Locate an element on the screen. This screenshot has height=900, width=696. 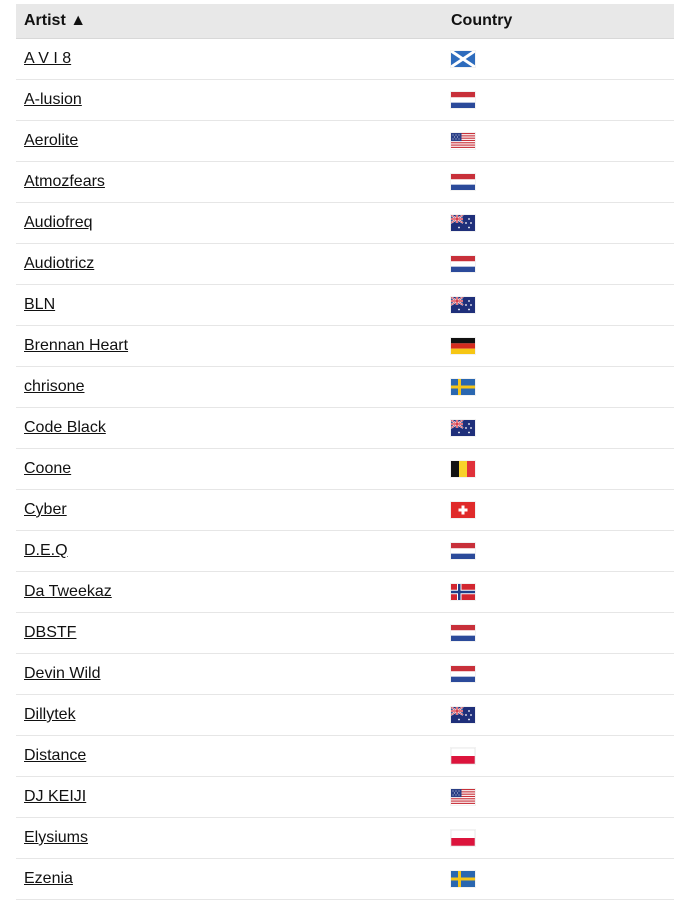
artist-link: D.E.Q is located at coordinates (46, 550).